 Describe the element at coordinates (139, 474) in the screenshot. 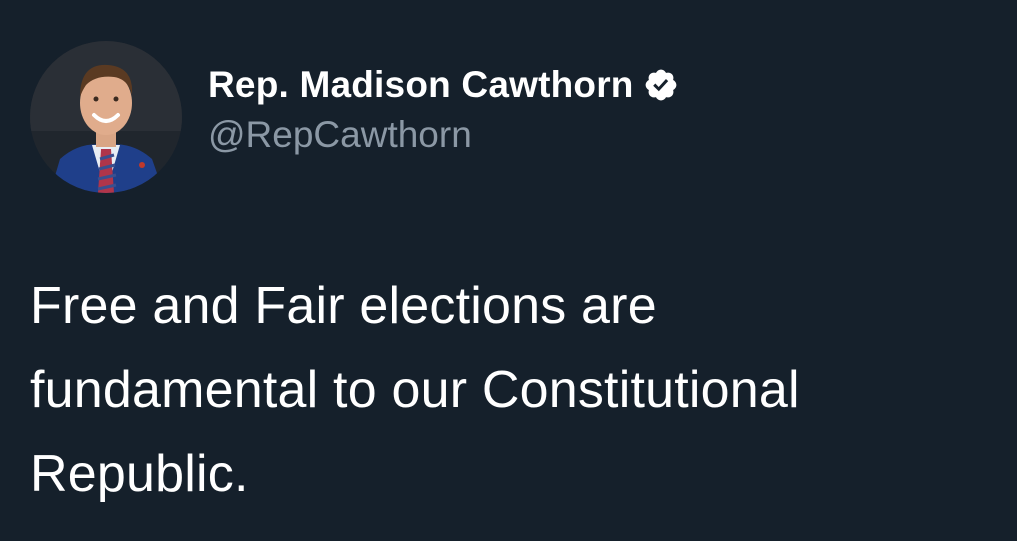

I see `tweet-text-line: Republic.` at that location.